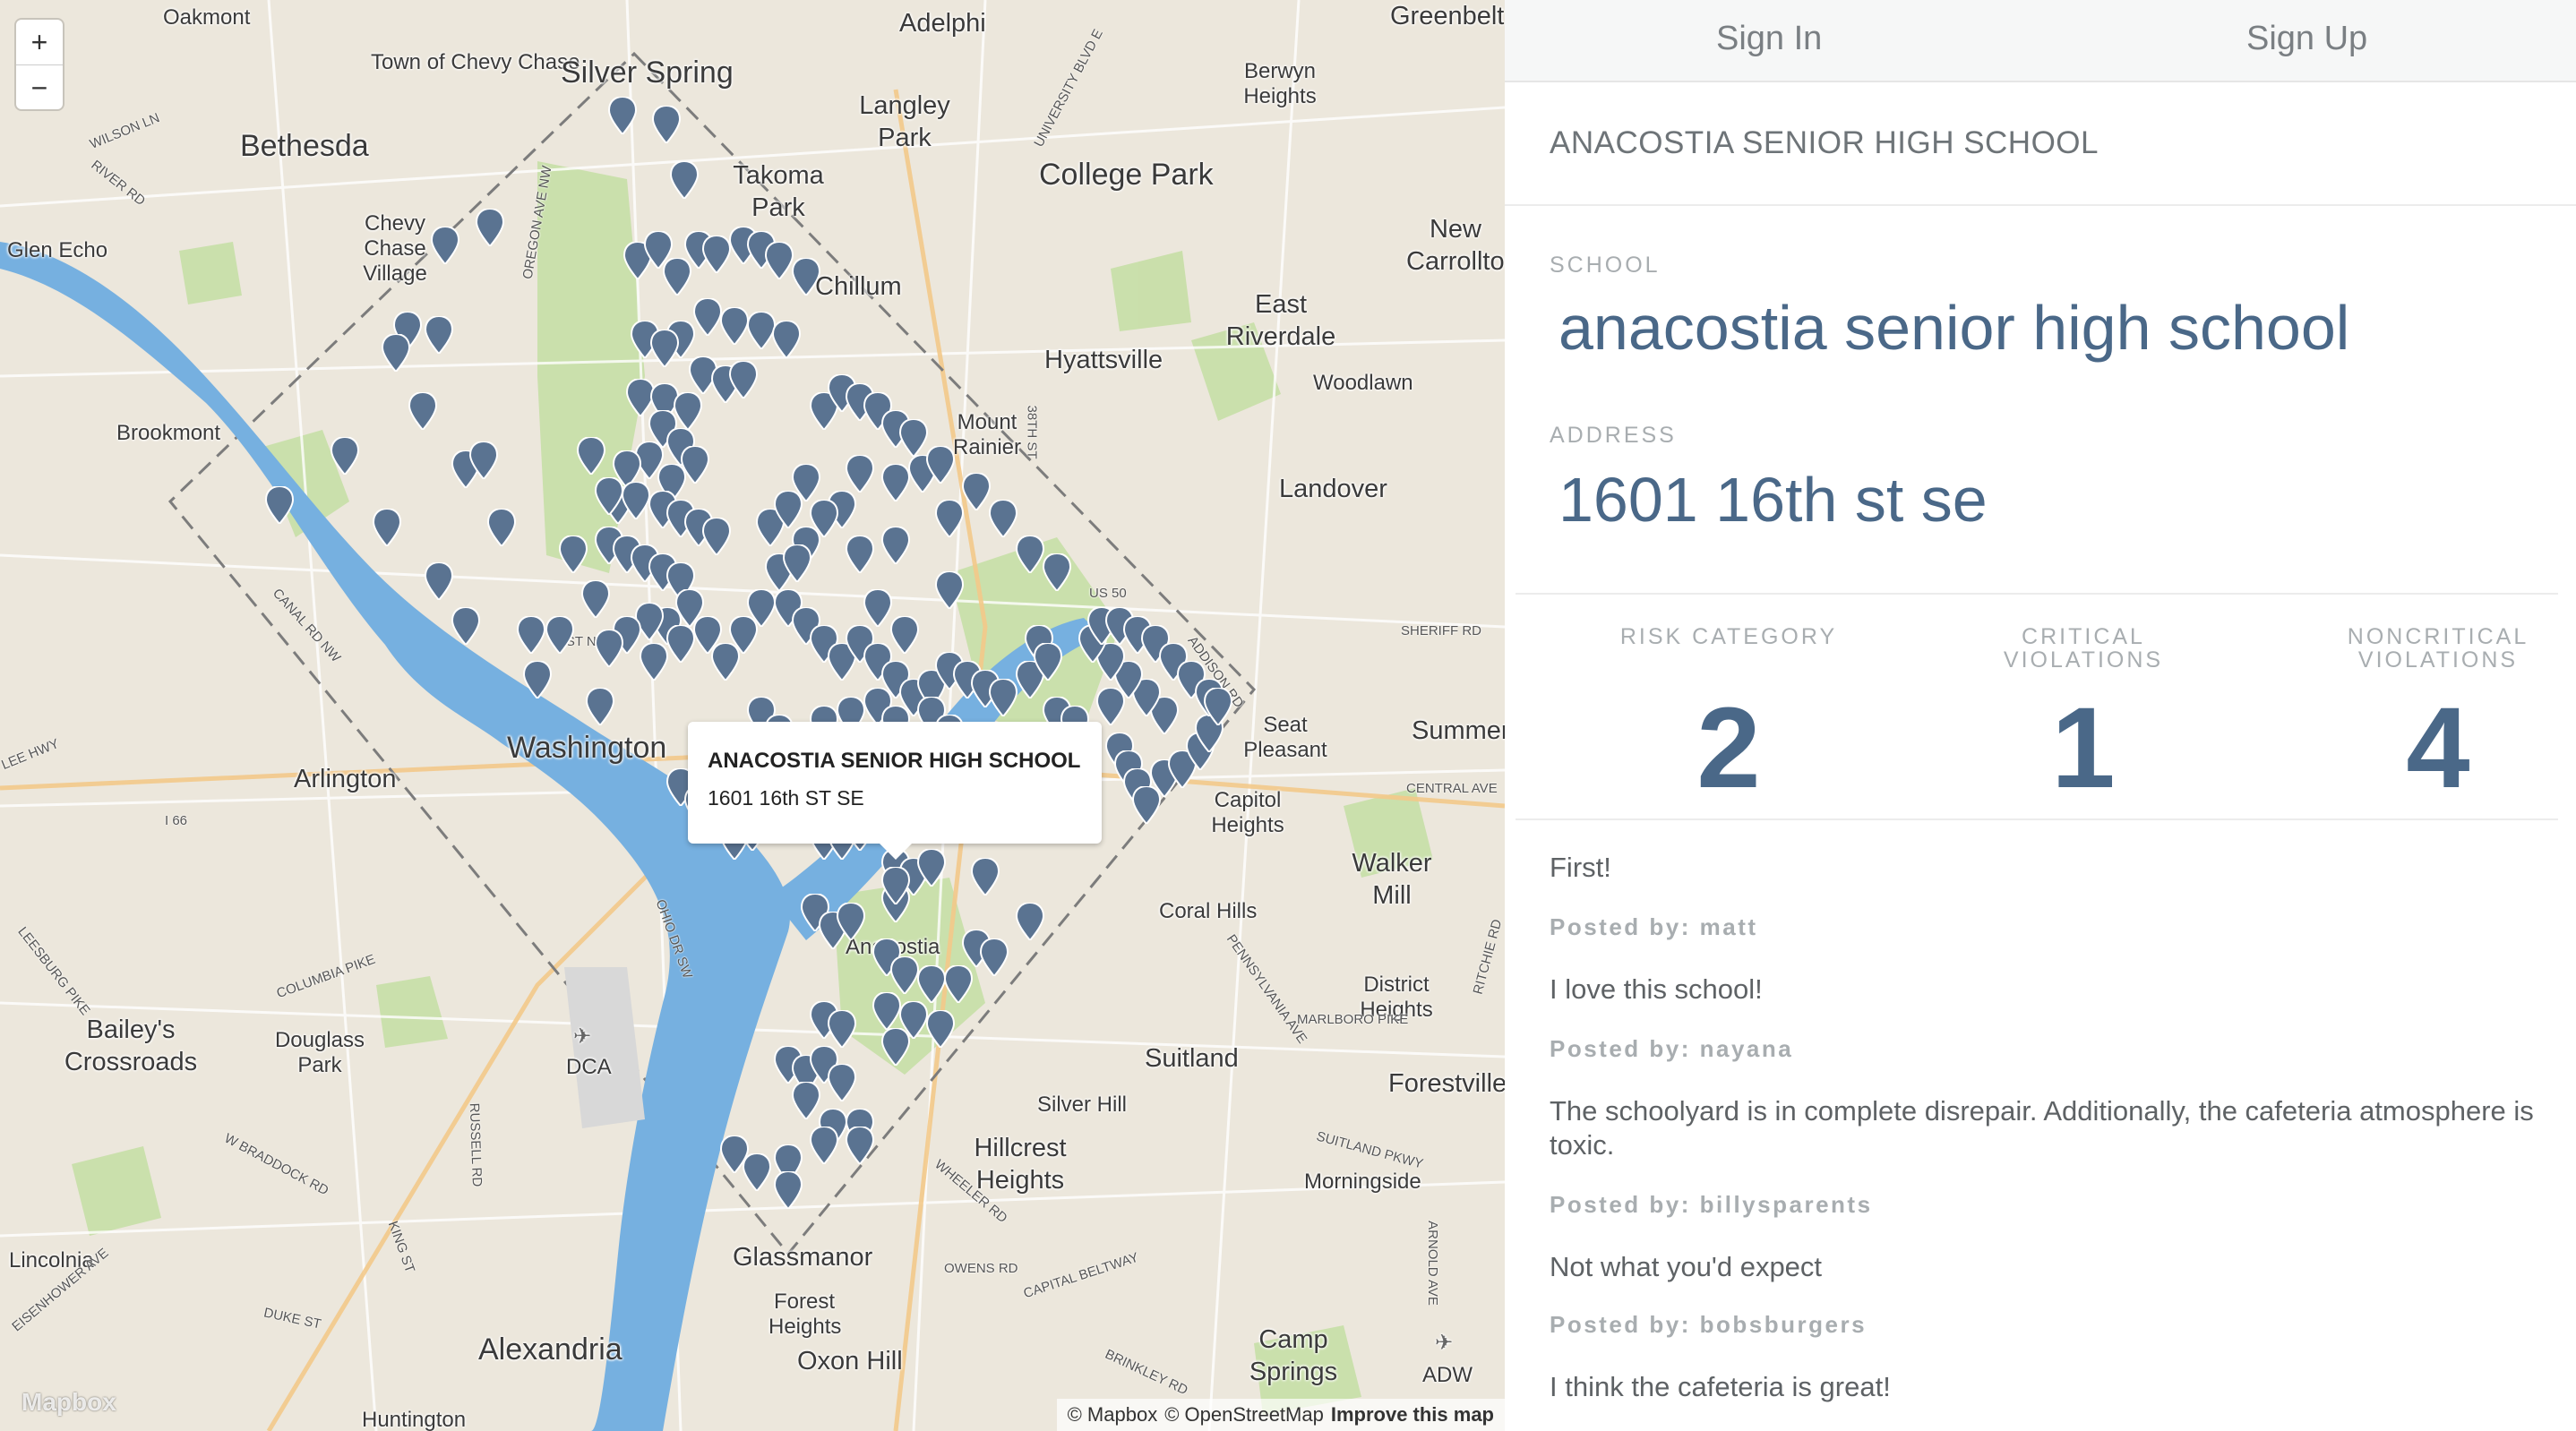 The width and height of the screenshot is (2576, 1431). What do you see at coordinates (894, 761) in the screenshot?
I see `popup-title: ANACOSTIA SENIOR HIGH SCHOOL` at bounding box center [894, 761].